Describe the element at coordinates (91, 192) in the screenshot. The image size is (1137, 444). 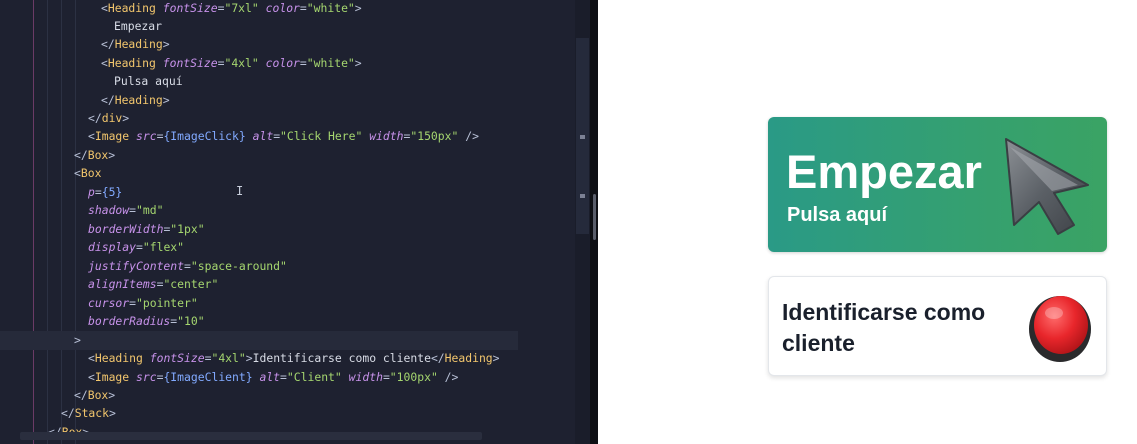
I see `code-token: p` at that location.